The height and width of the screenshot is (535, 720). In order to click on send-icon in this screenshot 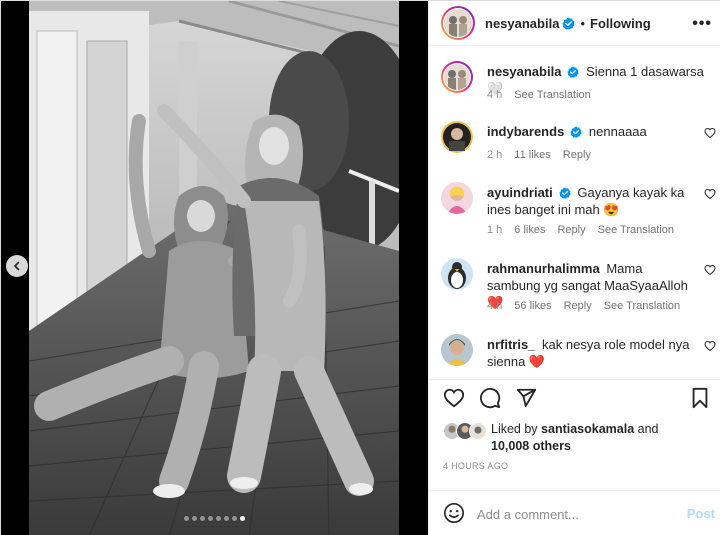, I will do `click(526, 398)`.